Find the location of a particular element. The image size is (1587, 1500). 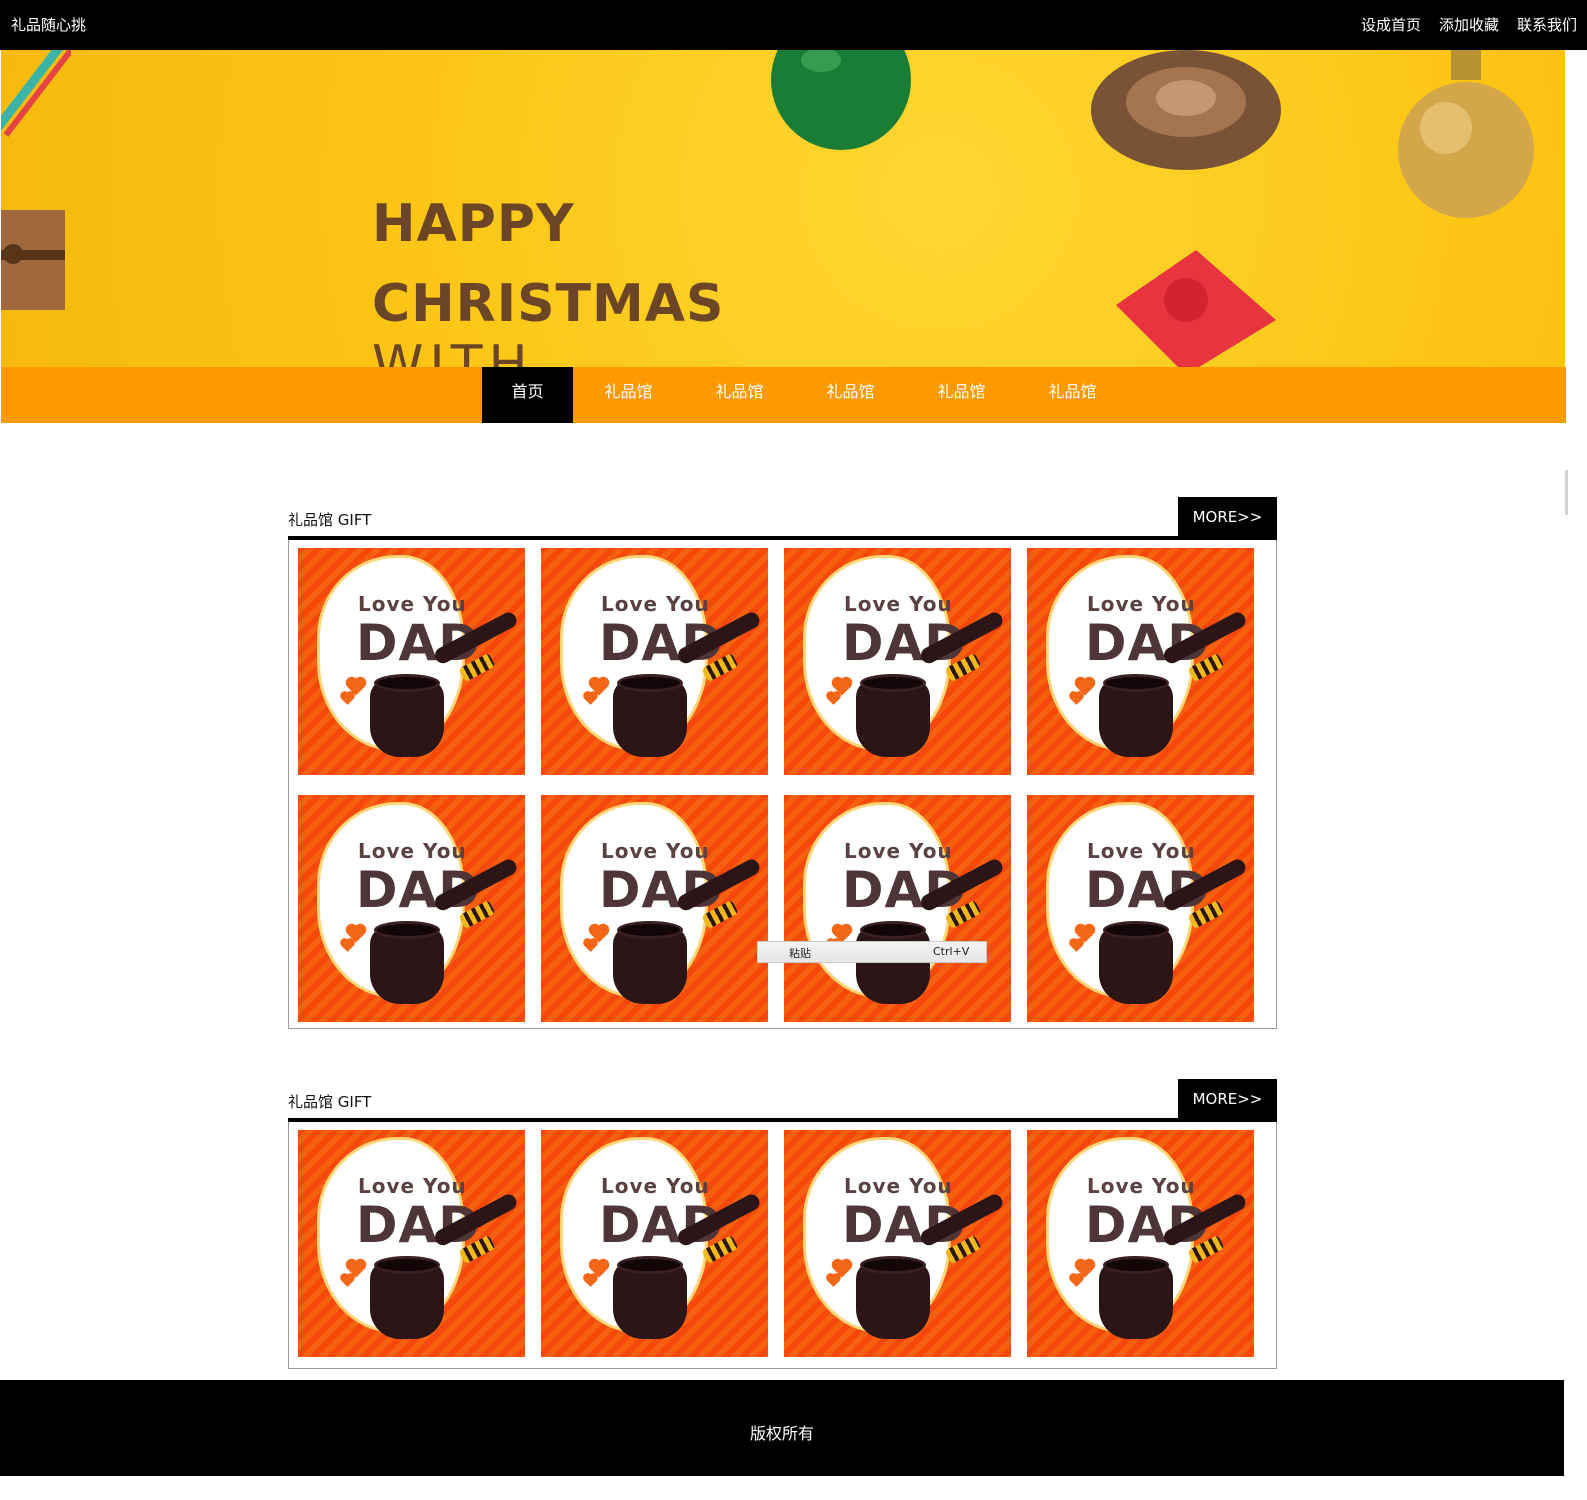

context-menu: 粘贴 Ctrl+V is located at coordinates (872, 952).